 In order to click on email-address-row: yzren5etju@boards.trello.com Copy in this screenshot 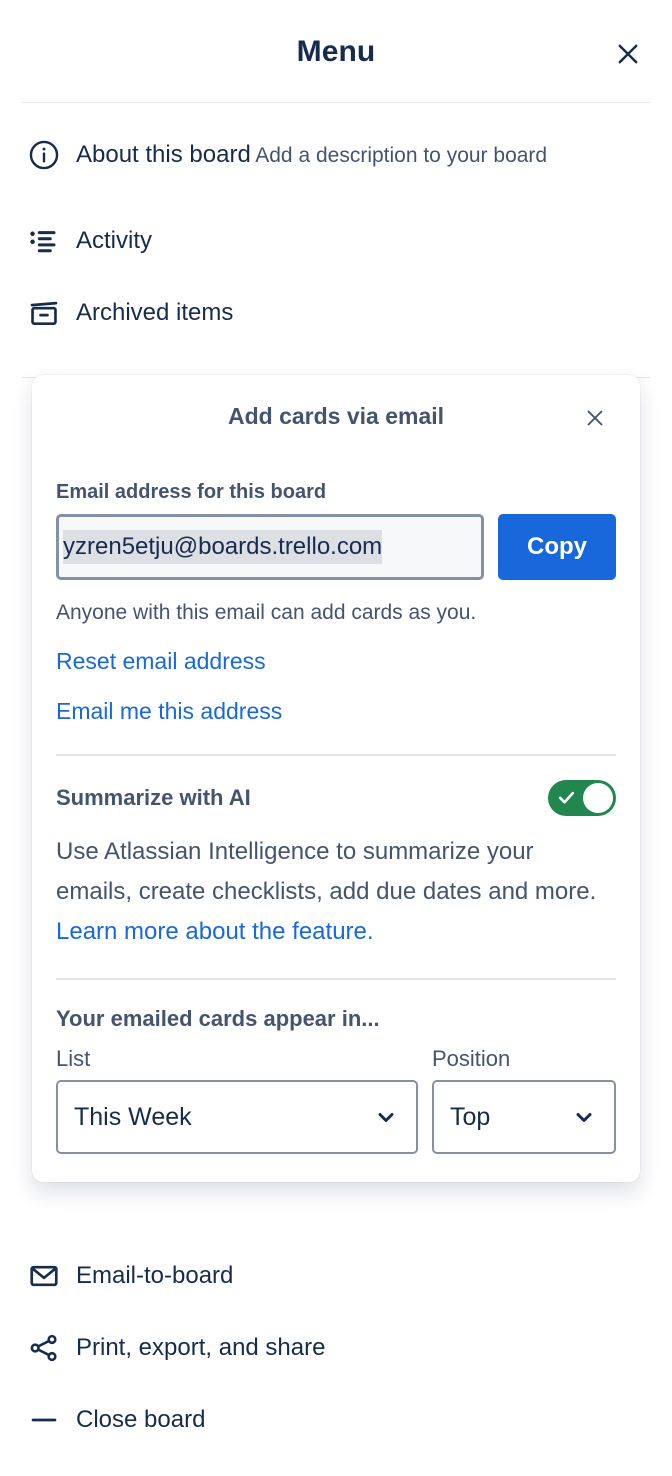, I will do `click(336, 547)`.